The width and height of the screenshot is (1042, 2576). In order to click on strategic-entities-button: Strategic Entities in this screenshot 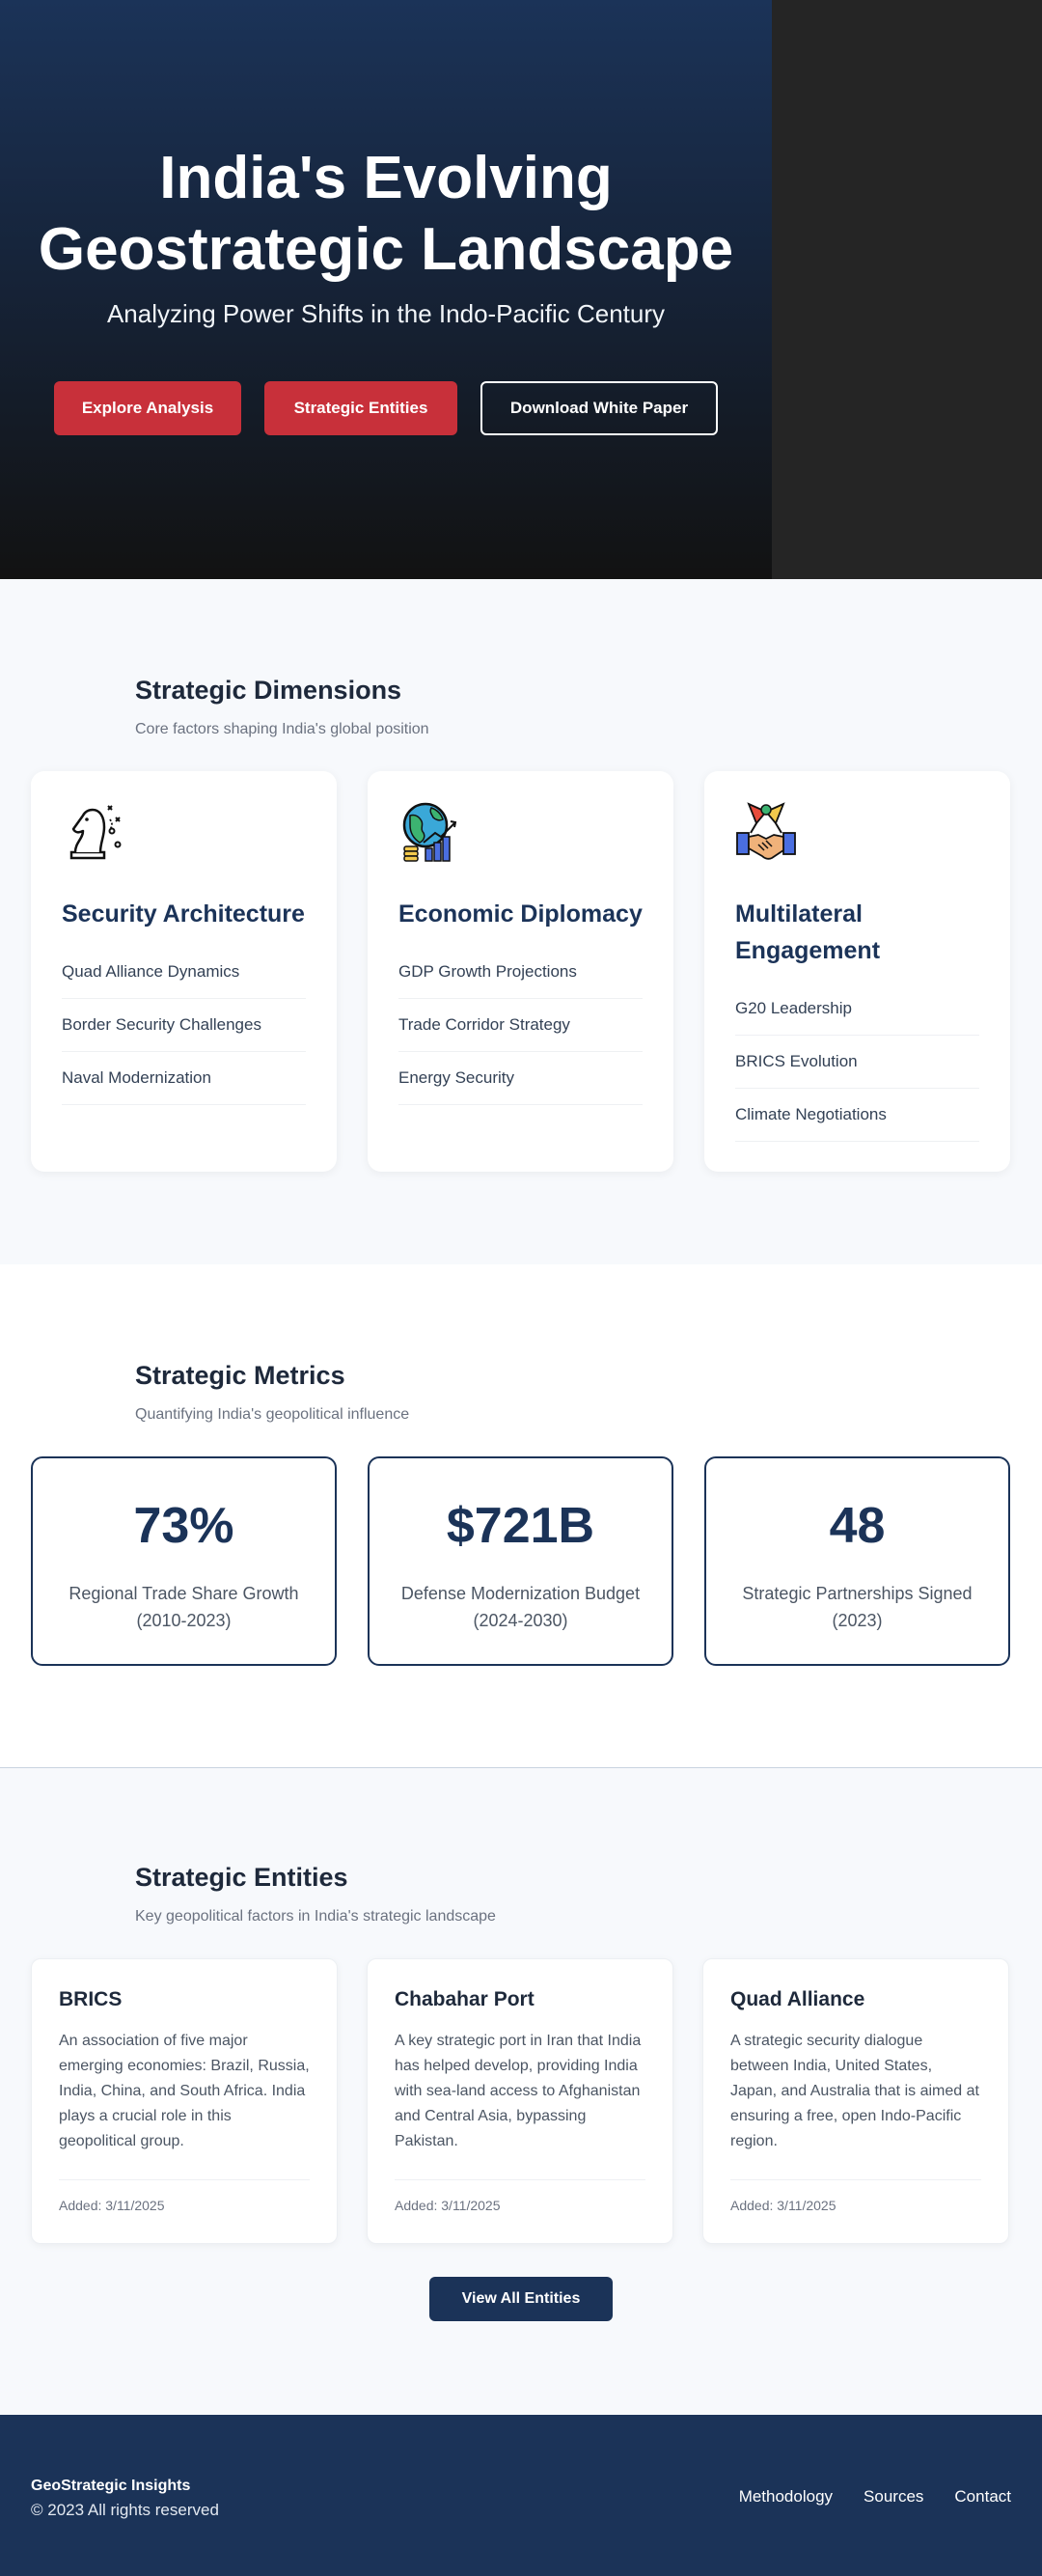, I will do `click(360, 408)`.